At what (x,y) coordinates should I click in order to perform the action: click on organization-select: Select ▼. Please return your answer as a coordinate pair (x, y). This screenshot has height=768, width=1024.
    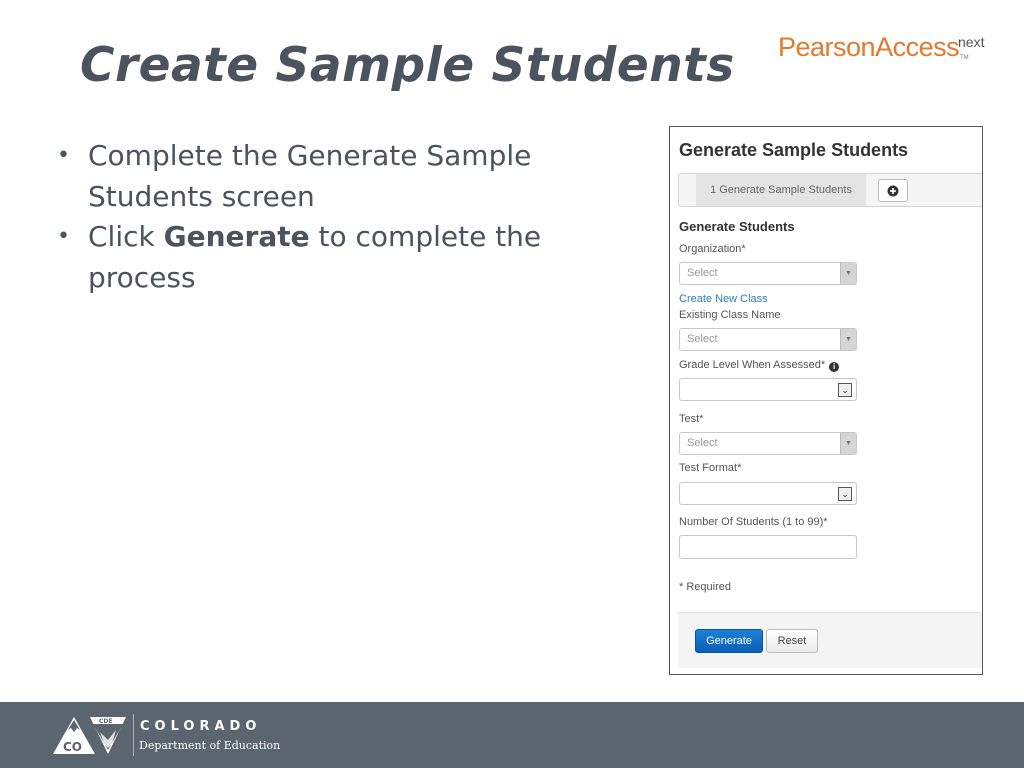
    Looking at the image, I should click on (768, 273).